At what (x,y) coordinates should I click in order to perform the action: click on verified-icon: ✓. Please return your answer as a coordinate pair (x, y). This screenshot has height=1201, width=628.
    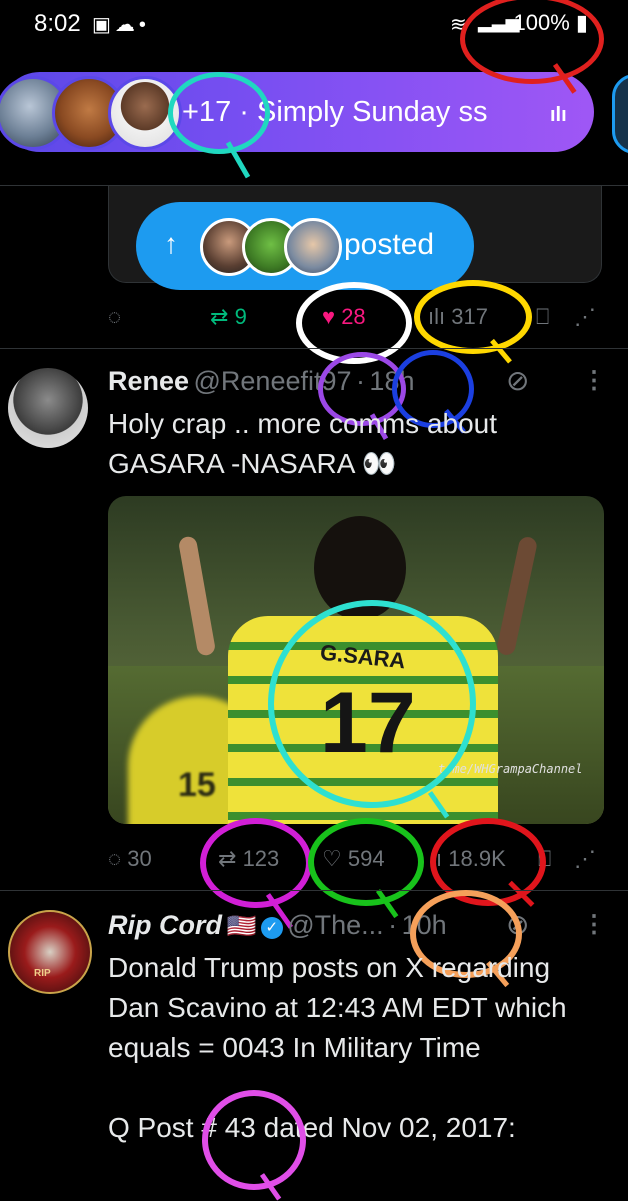
    Looking at the image, I should click on (271, 928).